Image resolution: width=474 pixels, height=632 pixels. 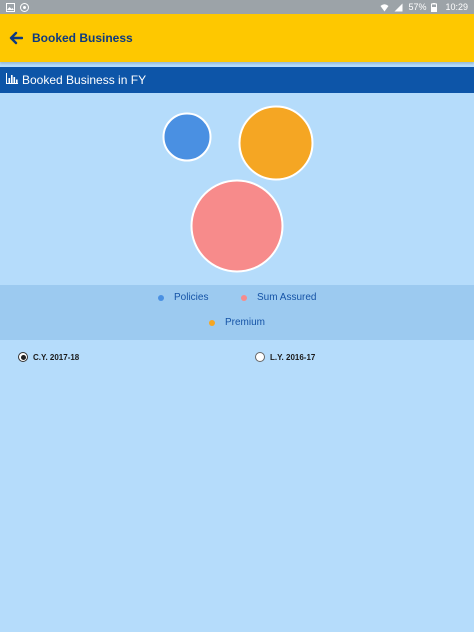 I want to click on cast-icon, so click(x=24, y=7).